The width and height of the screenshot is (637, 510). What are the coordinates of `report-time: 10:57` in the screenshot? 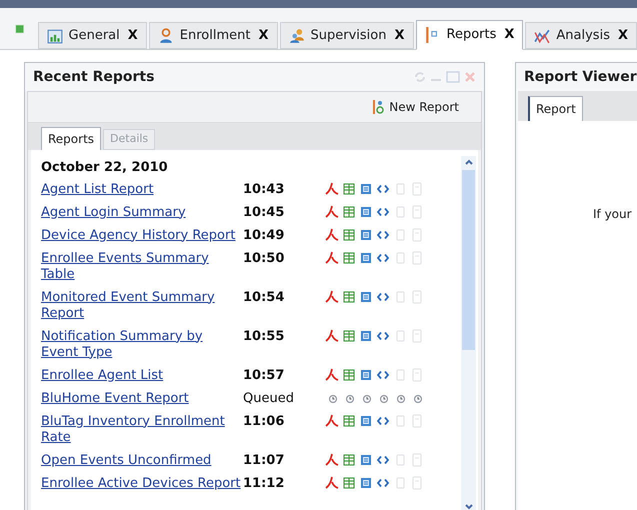 It's located at (264, 376).